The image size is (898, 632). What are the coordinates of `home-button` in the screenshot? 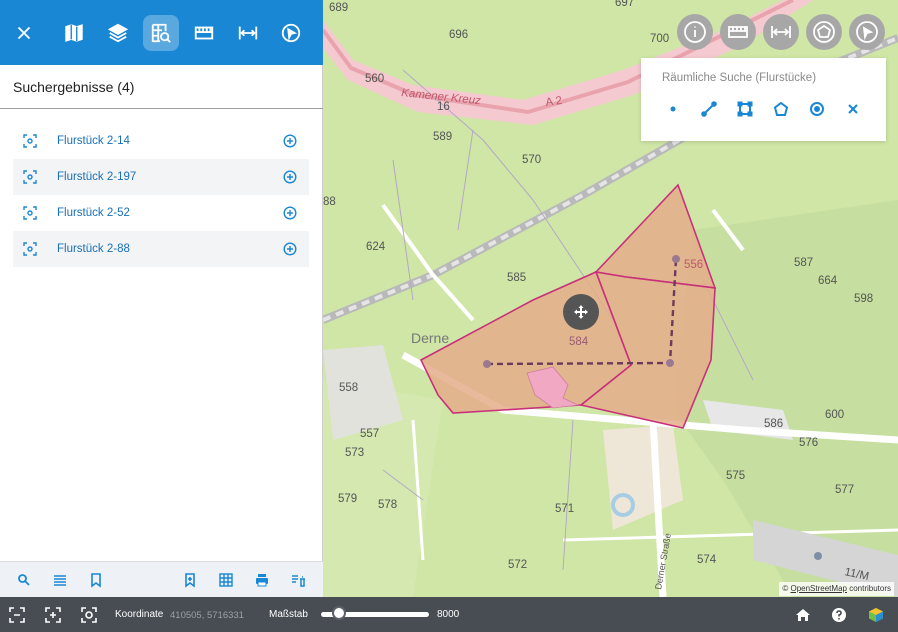 It's located at (803, 615).